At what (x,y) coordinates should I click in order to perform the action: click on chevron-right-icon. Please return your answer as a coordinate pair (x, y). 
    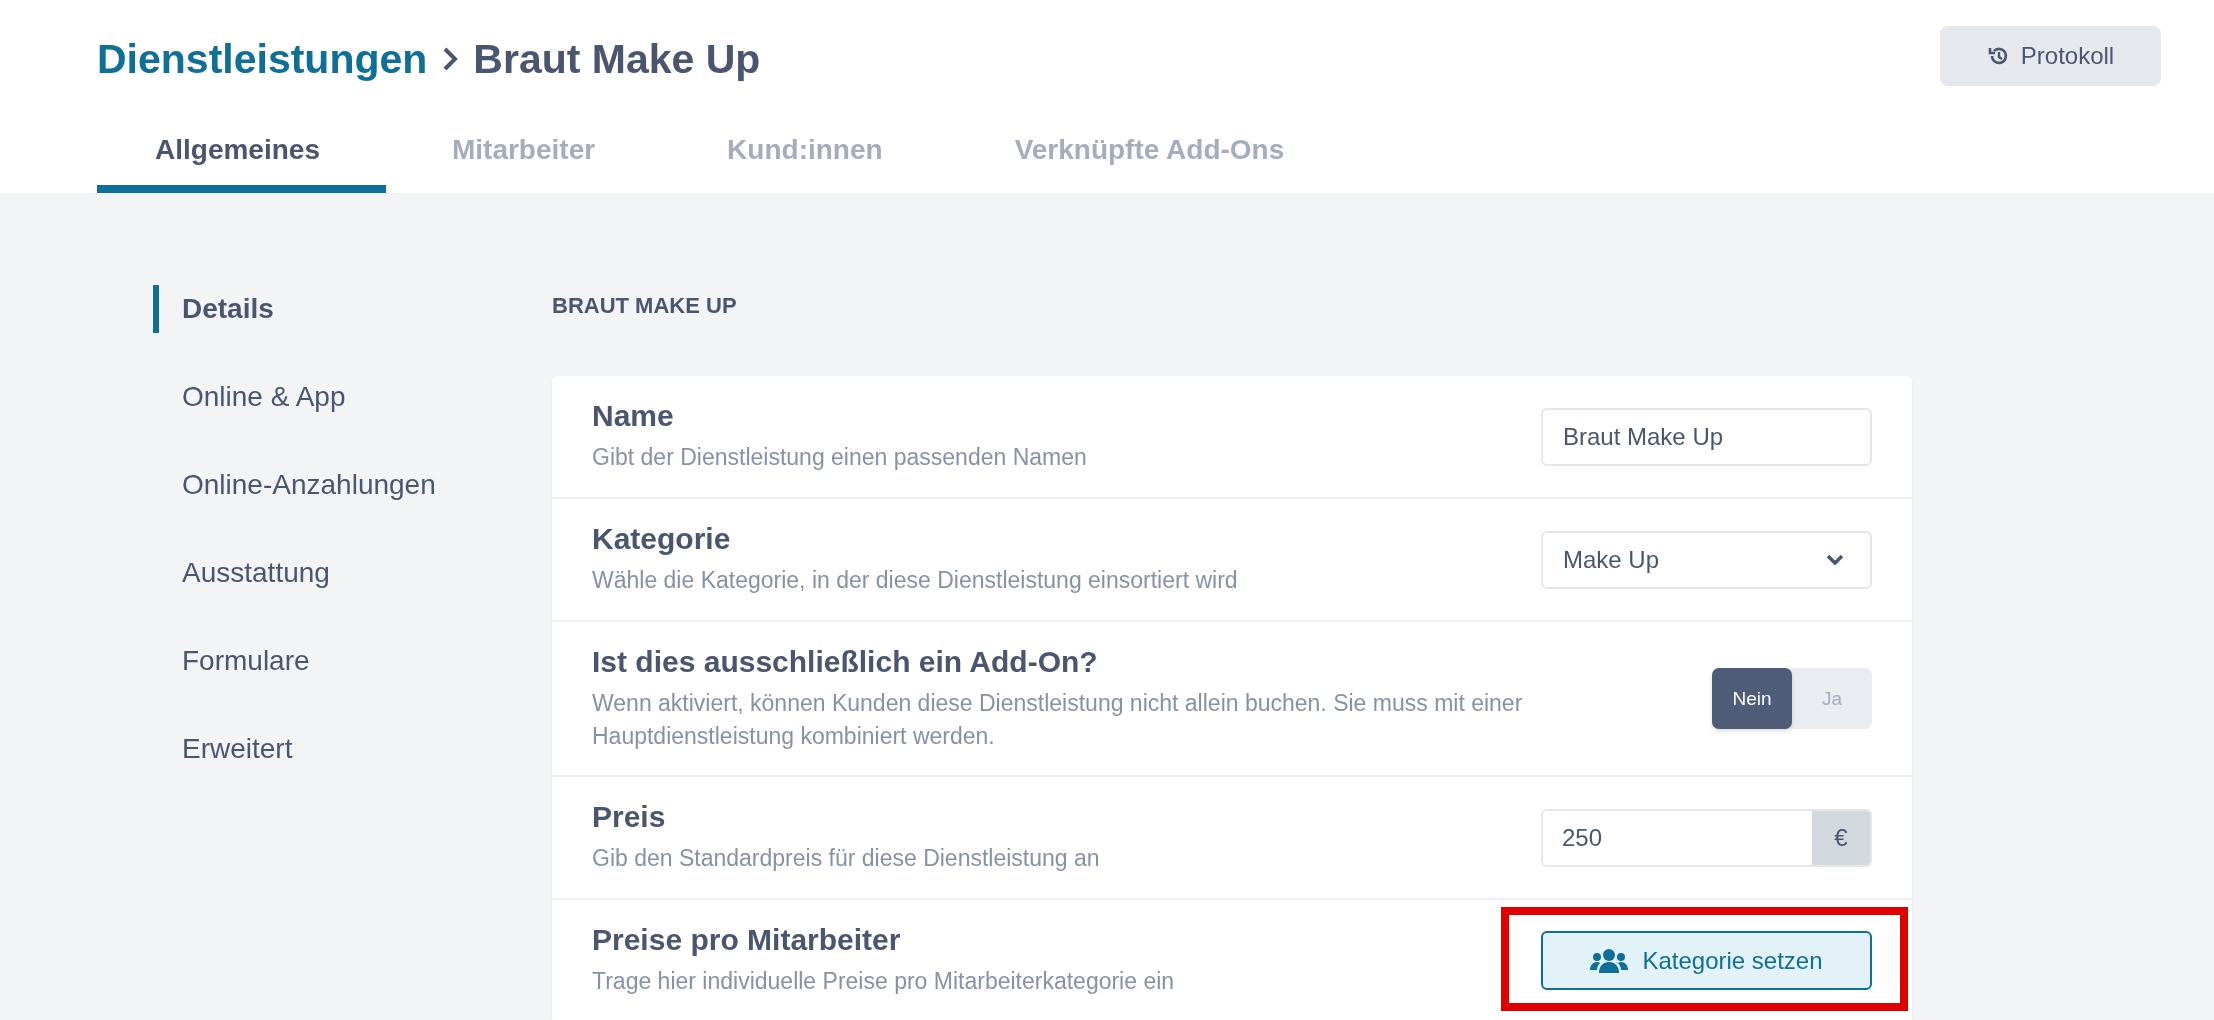
    Looking at the image, I should click on (450, 59).